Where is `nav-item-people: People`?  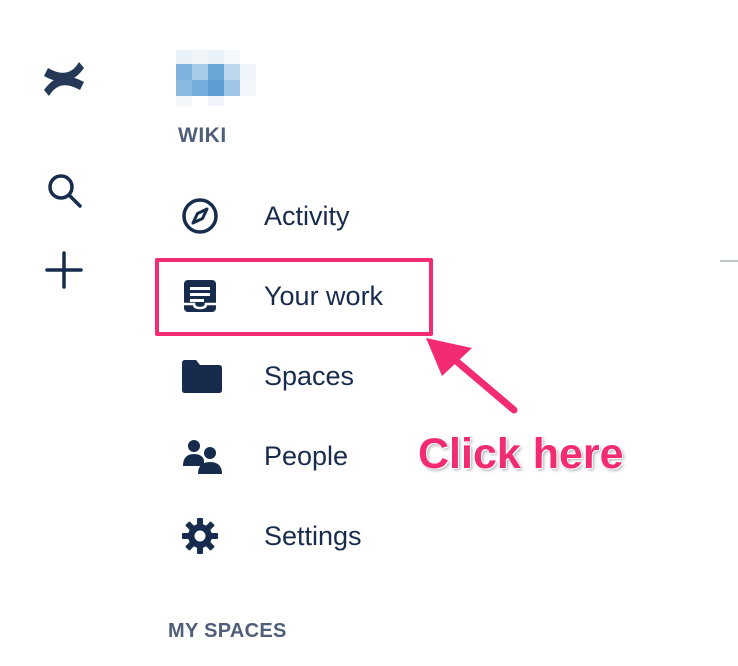
nav-item-people: People is located at coordinates (300, 456).